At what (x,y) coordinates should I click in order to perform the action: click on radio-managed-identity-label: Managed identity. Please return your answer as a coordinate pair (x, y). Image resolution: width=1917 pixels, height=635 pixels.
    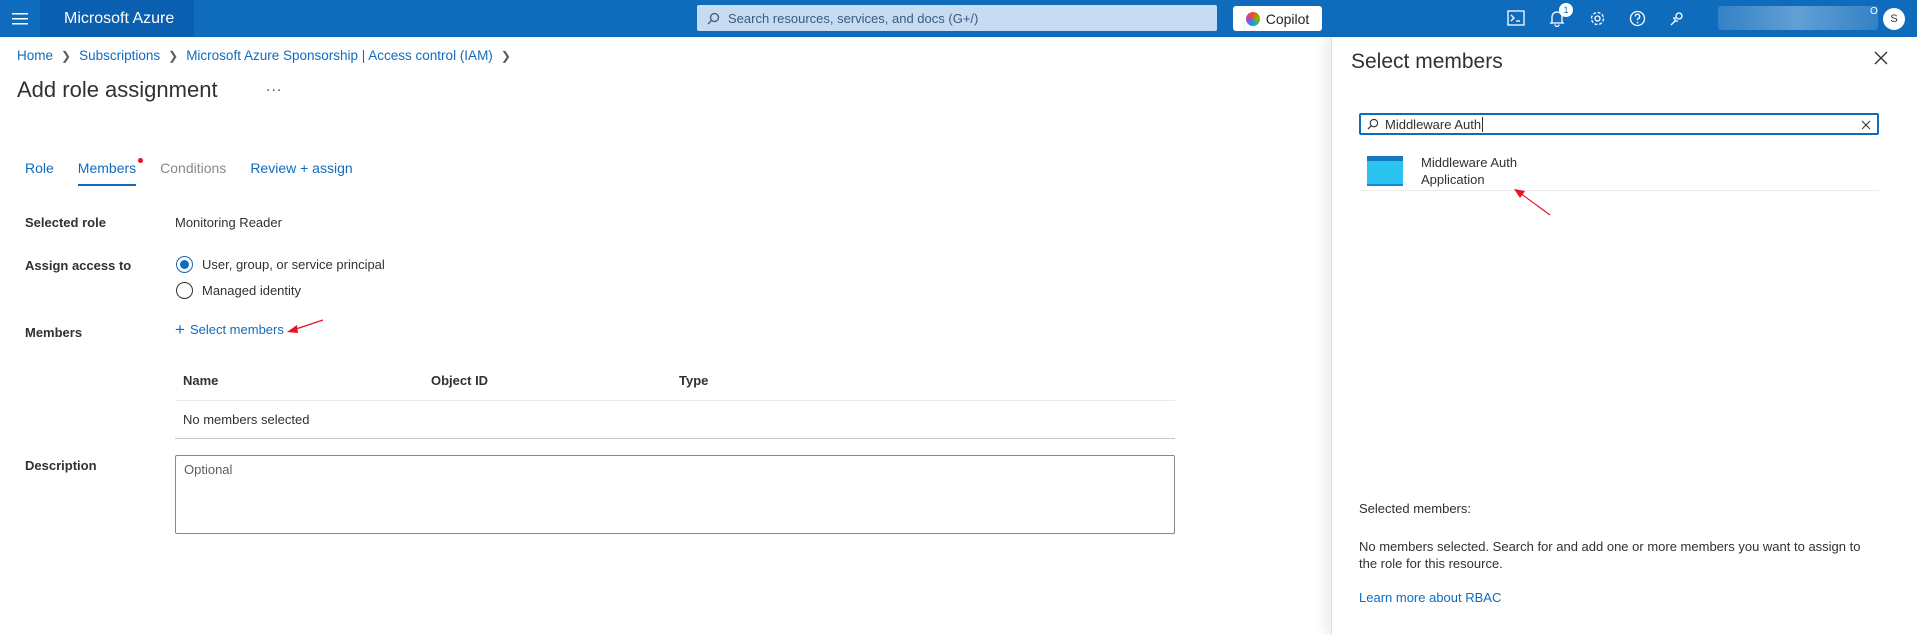
    Looking at the image, I should click on (252, 290).